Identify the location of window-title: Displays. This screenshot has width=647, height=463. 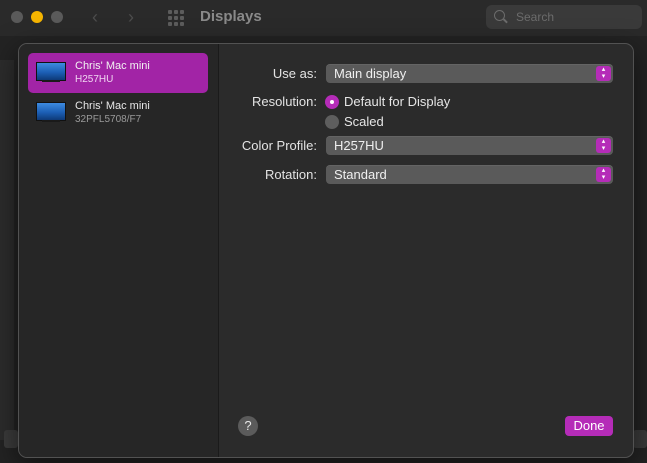
(231, 16).